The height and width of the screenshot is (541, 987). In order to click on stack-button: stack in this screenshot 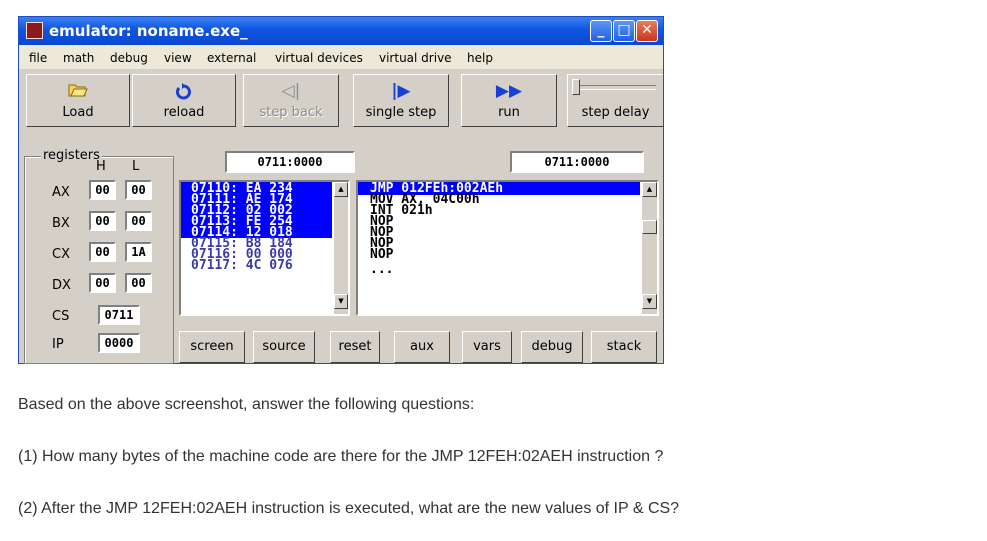, I will do `click(624, 347)`.